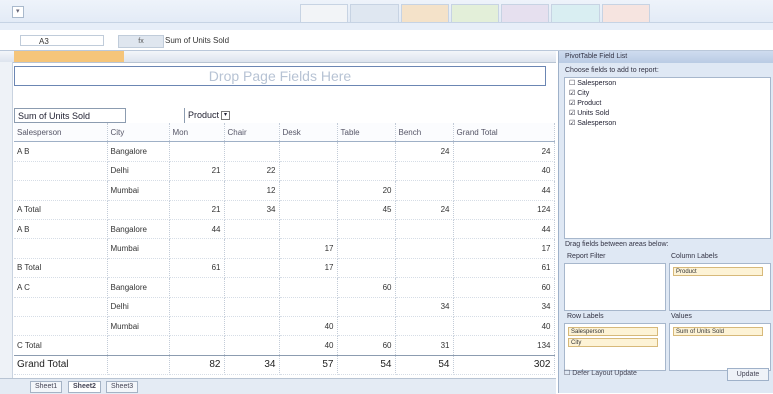  What do you see at coordinates (61, 133) in the screenshot?
I see `pivot-column-header: Salesperson` at bounding box center [61, 133].